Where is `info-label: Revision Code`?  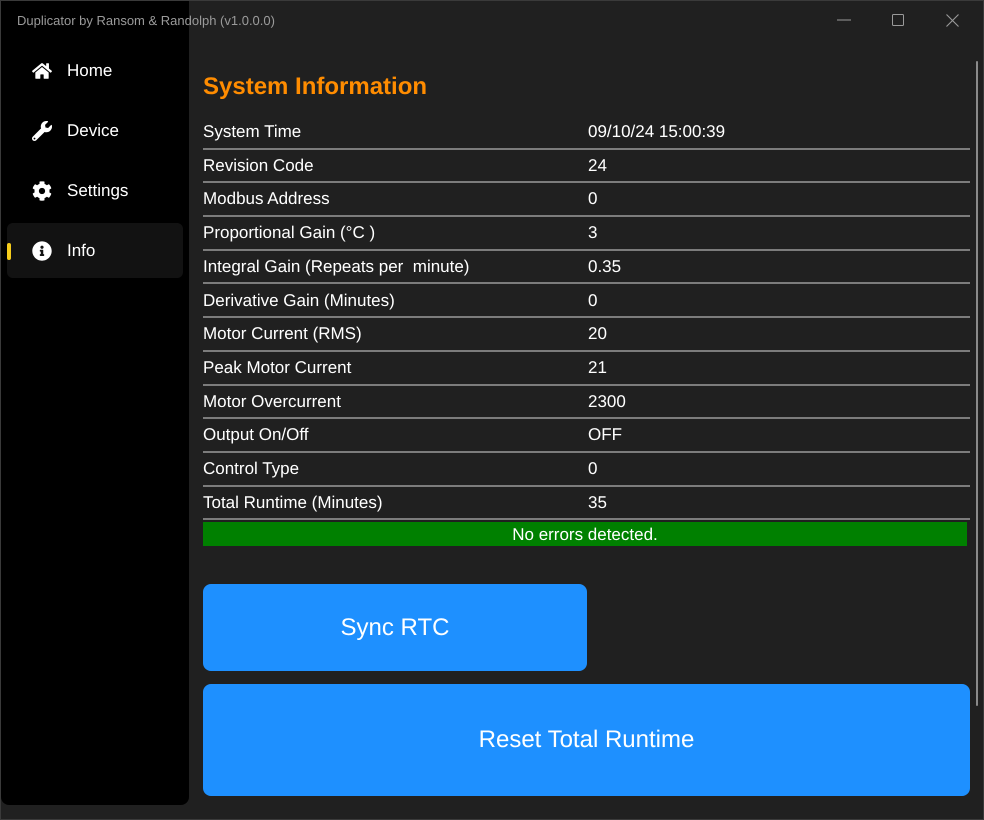 info-label: Revision Code is located at coordinates (259, 165).